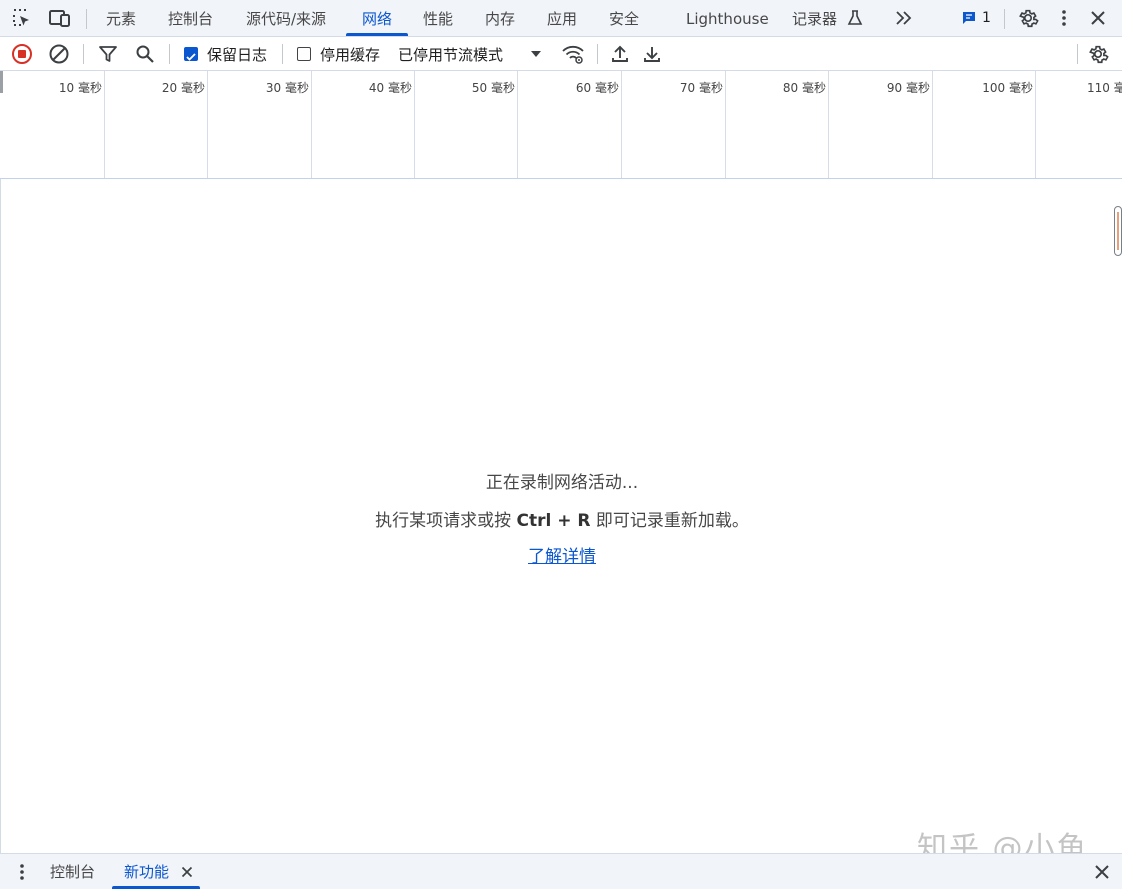 The image size is (1122, 891). I want to click on learn-more-link: 了解详情, so click(562, 557).